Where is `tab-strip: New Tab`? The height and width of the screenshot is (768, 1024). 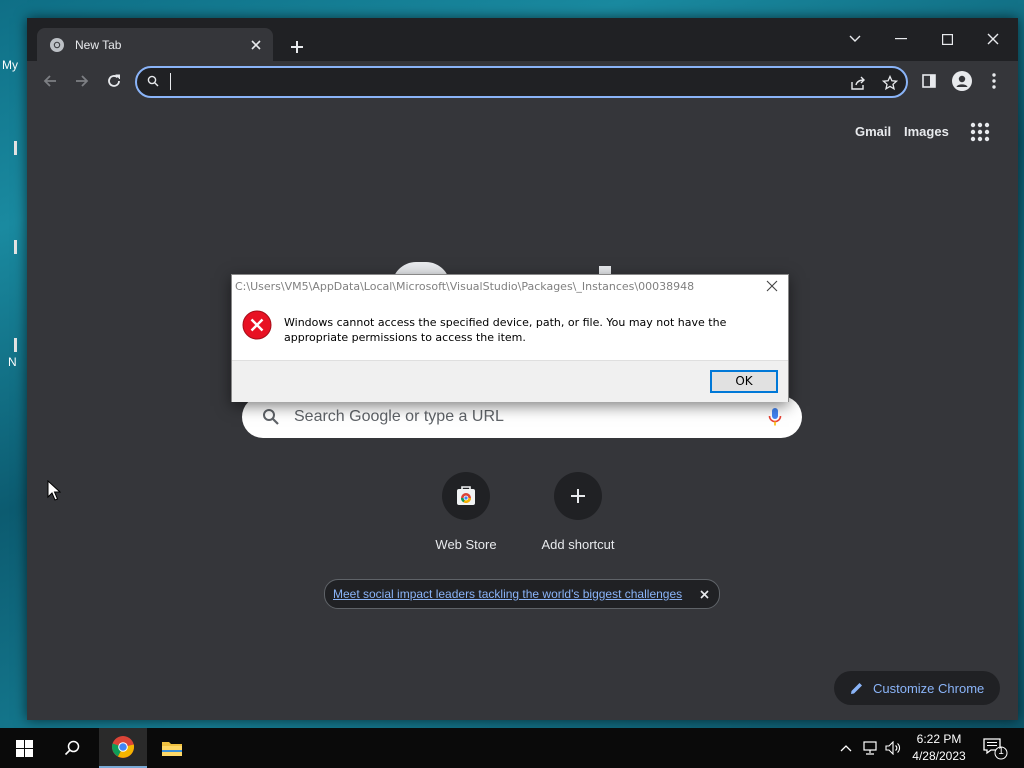
tab-strip: New Tab is located at coordinates (522, 39).